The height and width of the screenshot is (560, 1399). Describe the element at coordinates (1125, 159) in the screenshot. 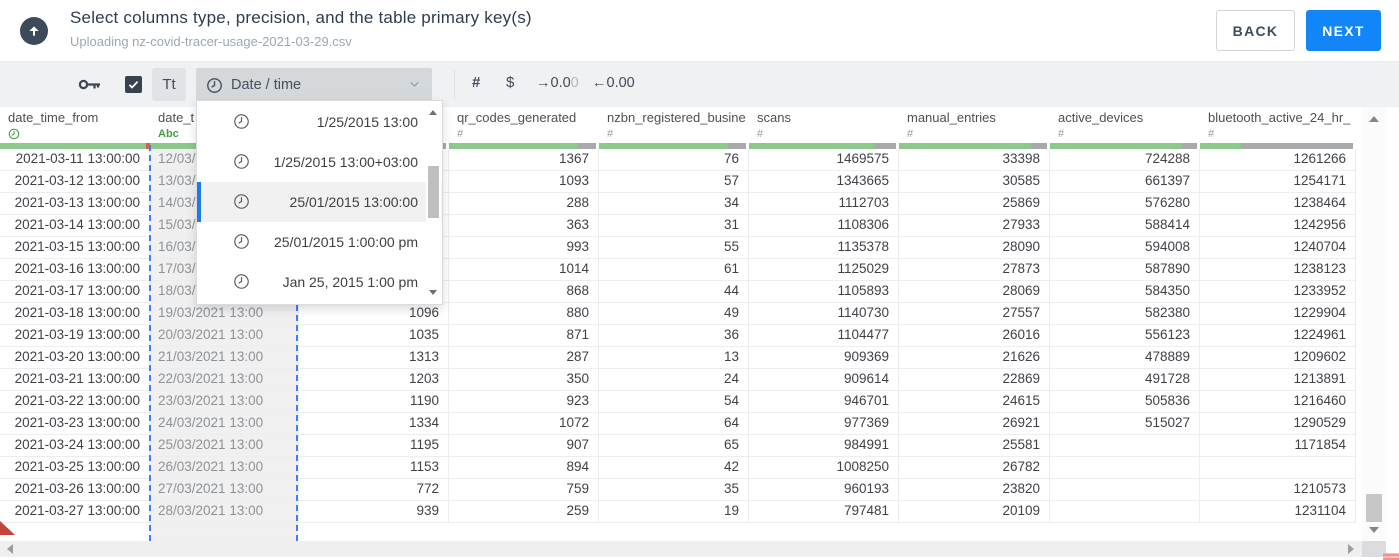

I see `table-cell: 724288` at that location.